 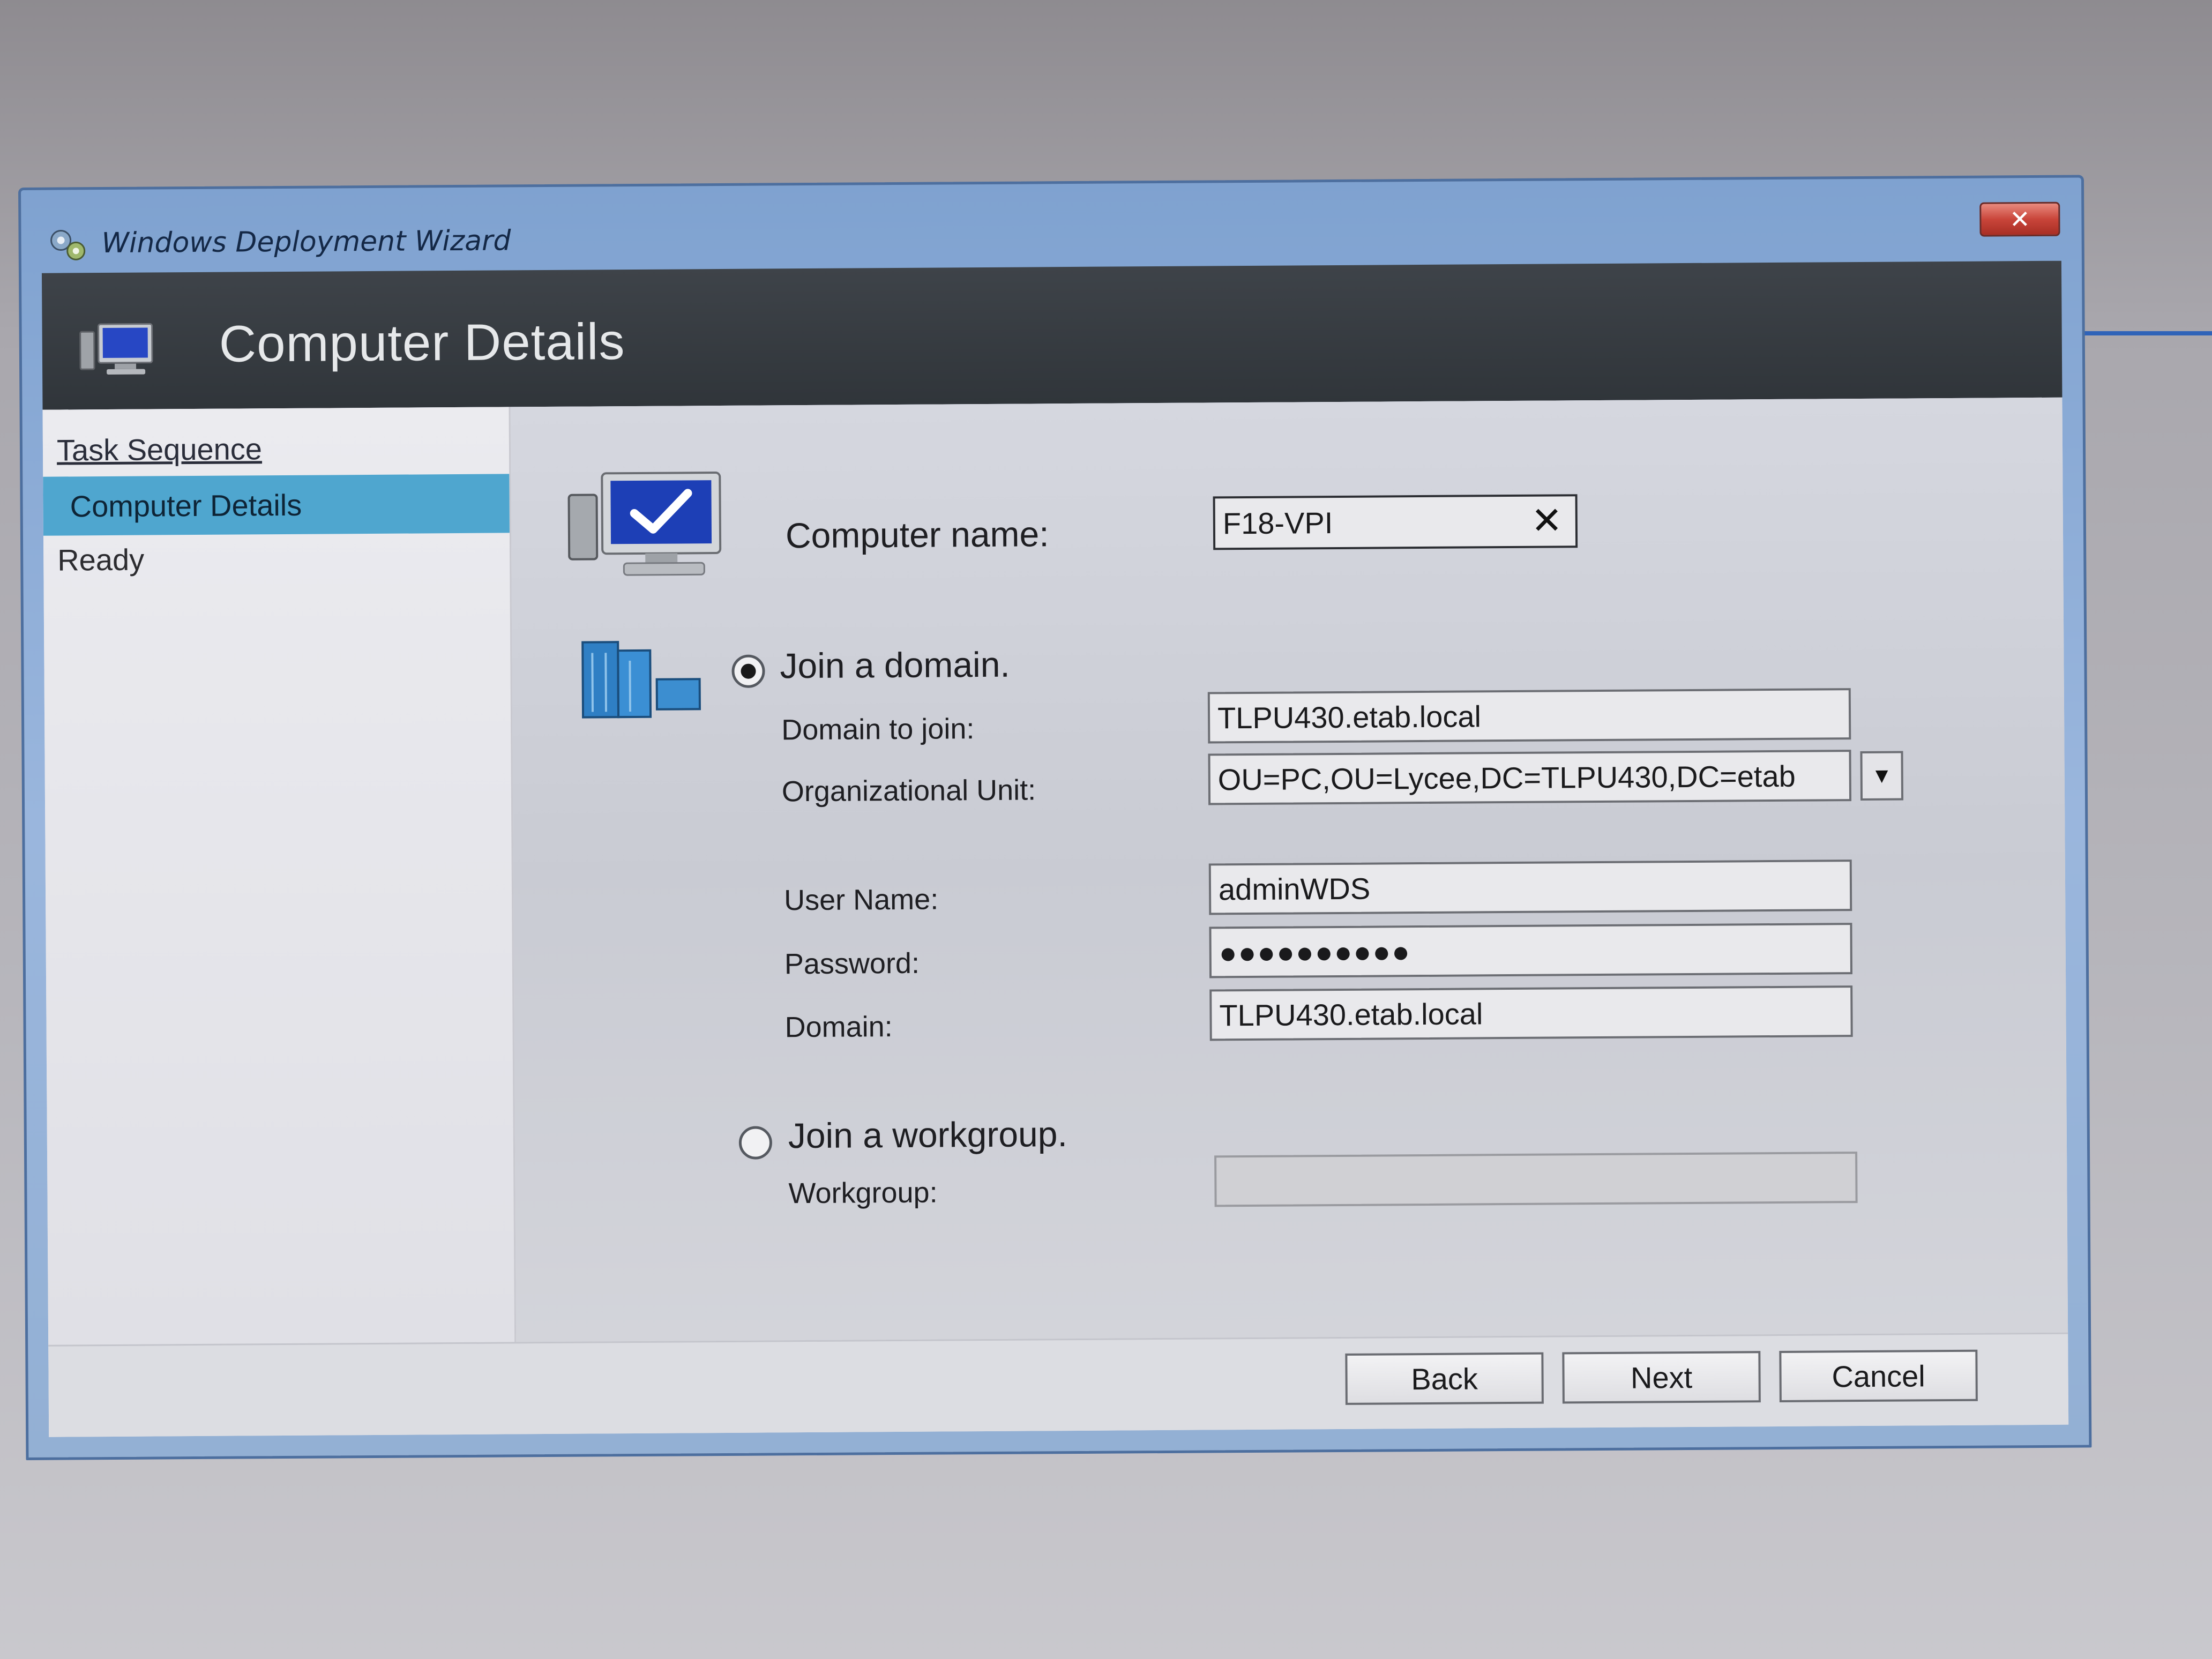 I want to click on computer-name-label: Computer name:, so click(x=917, y=535).